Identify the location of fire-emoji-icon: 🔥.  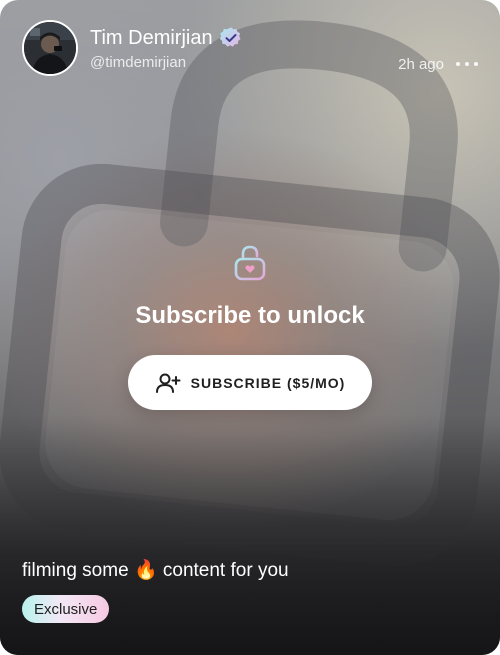
(145, 570).